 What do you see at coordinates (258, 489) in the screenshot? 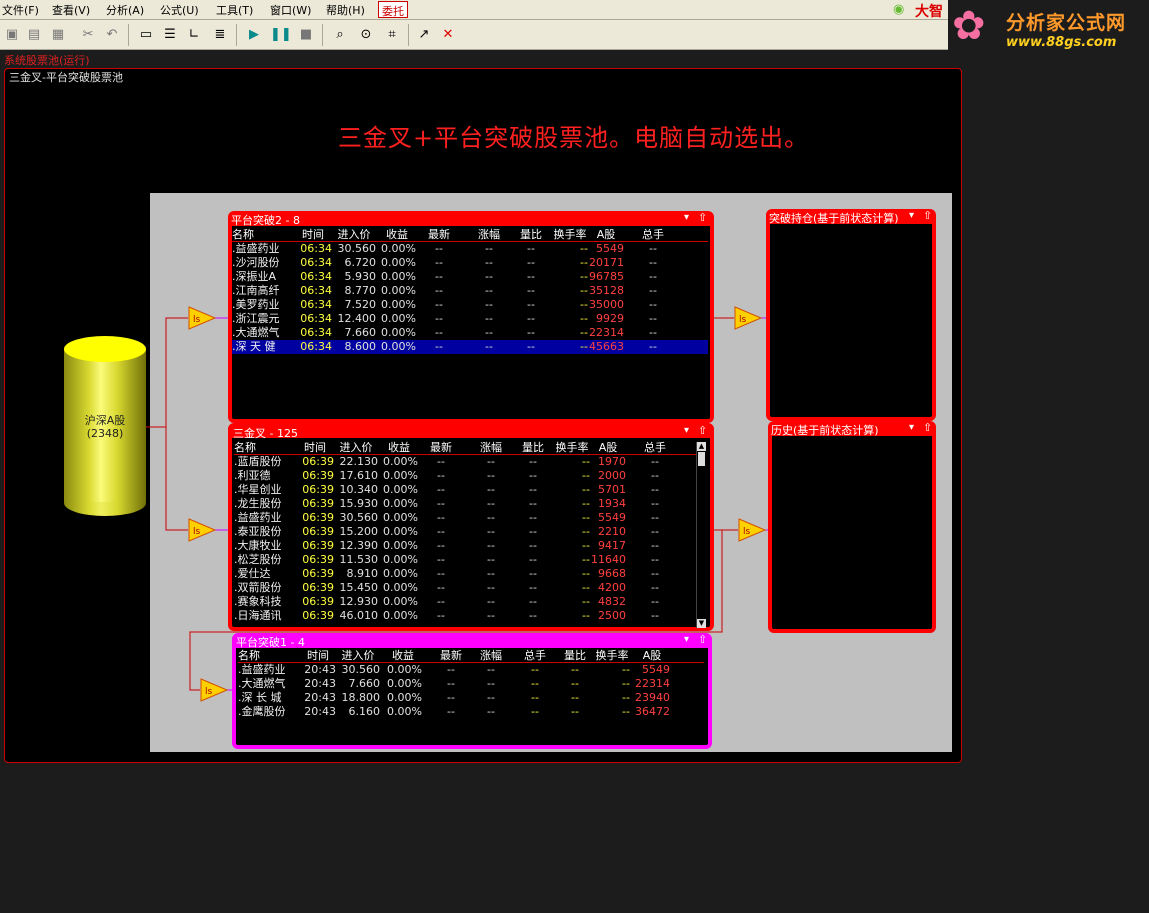
I see `stock-name: .华星创业` at bounding box center [258, 489].